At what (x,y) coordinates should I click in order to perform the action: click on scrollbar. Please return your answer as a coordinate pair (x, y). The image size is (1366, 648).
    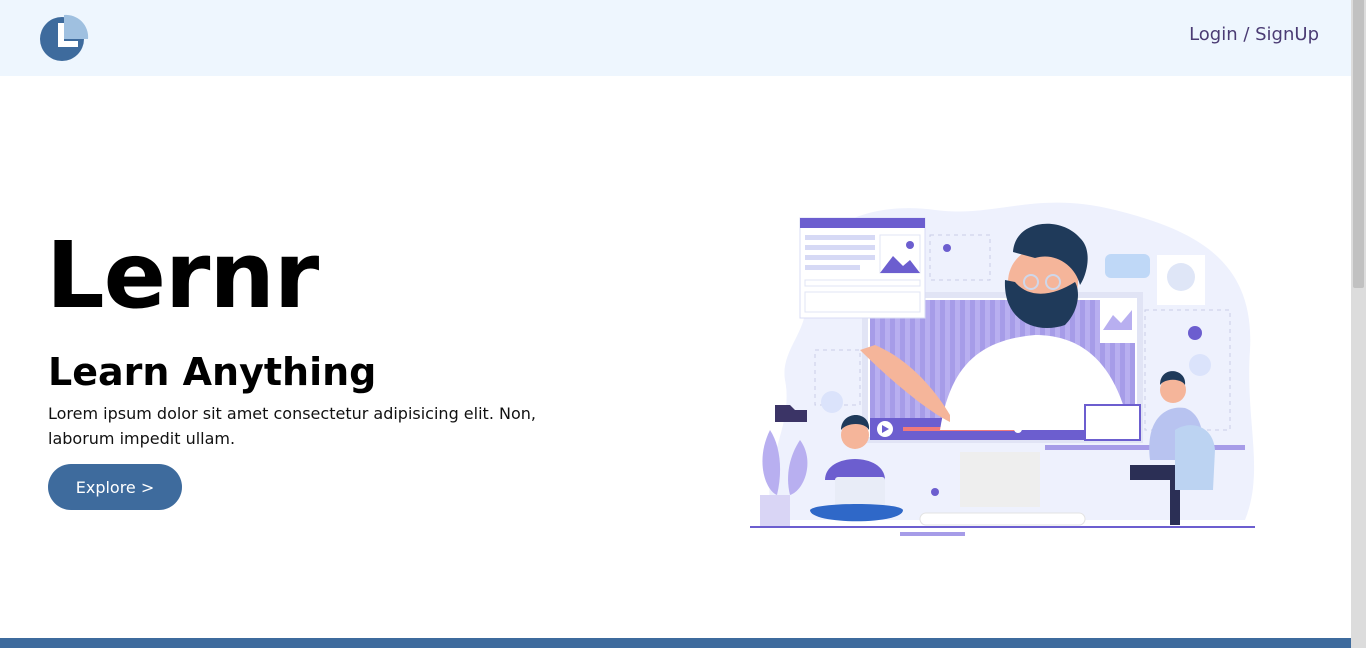
    Looking at the image, I should click on (1358, 324).